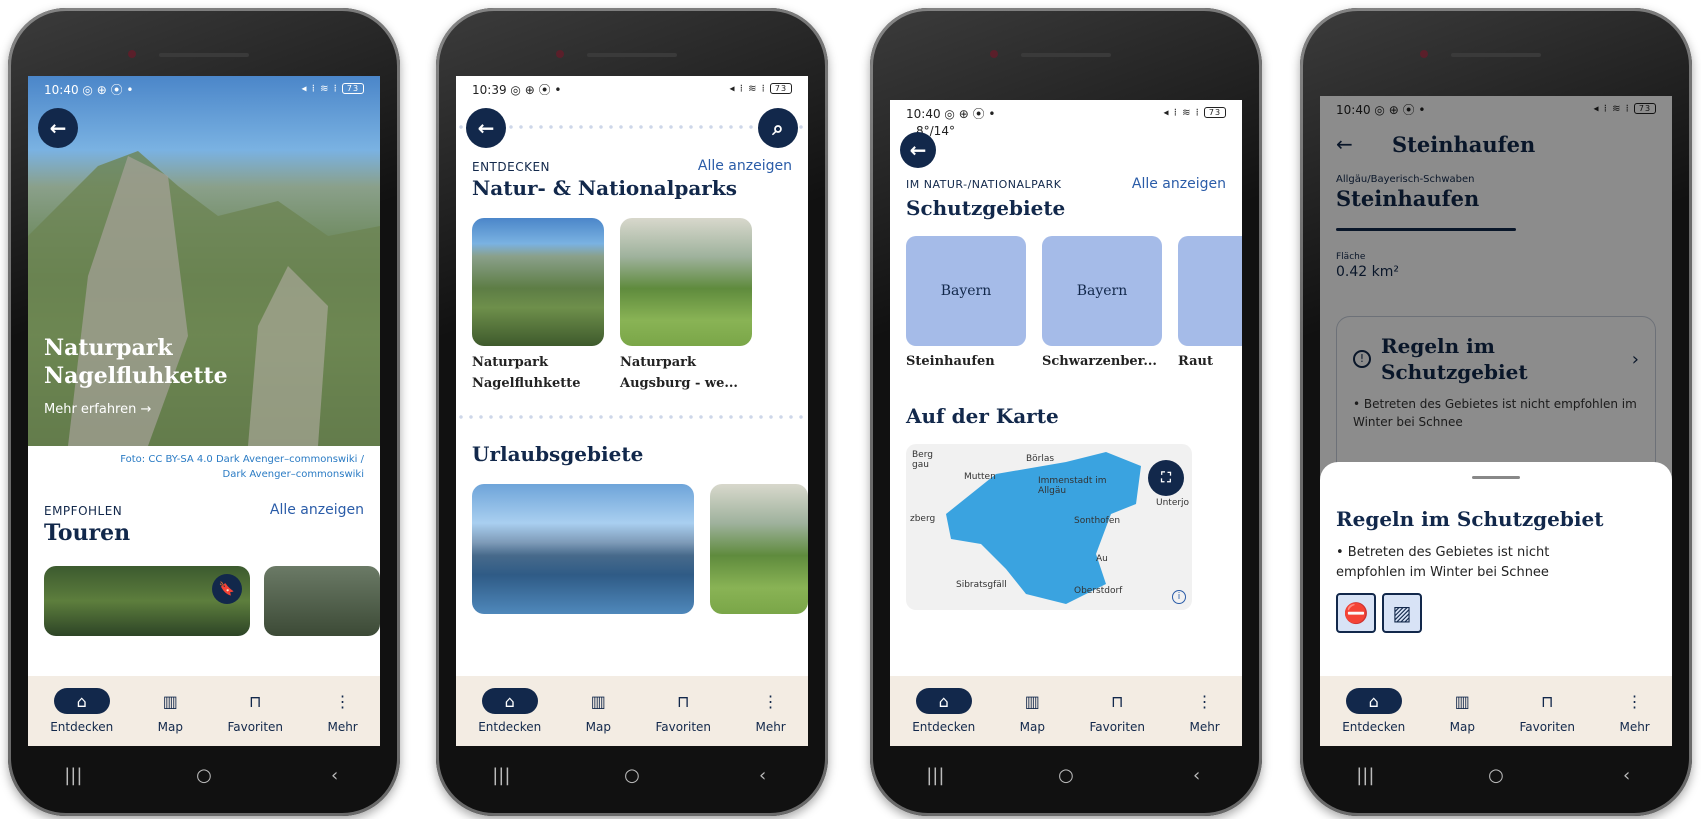 Image resolution: width=1701 pixels, height=819 pixels. Describe the element at coordinates (538, 282) in the screenshot. I see `park-card-1-image` at that location.